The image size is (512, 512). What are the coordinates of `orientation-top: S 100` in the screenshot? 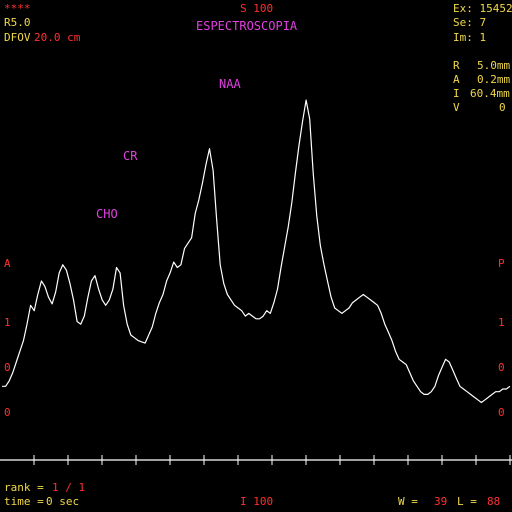 It's located at (257, 8).